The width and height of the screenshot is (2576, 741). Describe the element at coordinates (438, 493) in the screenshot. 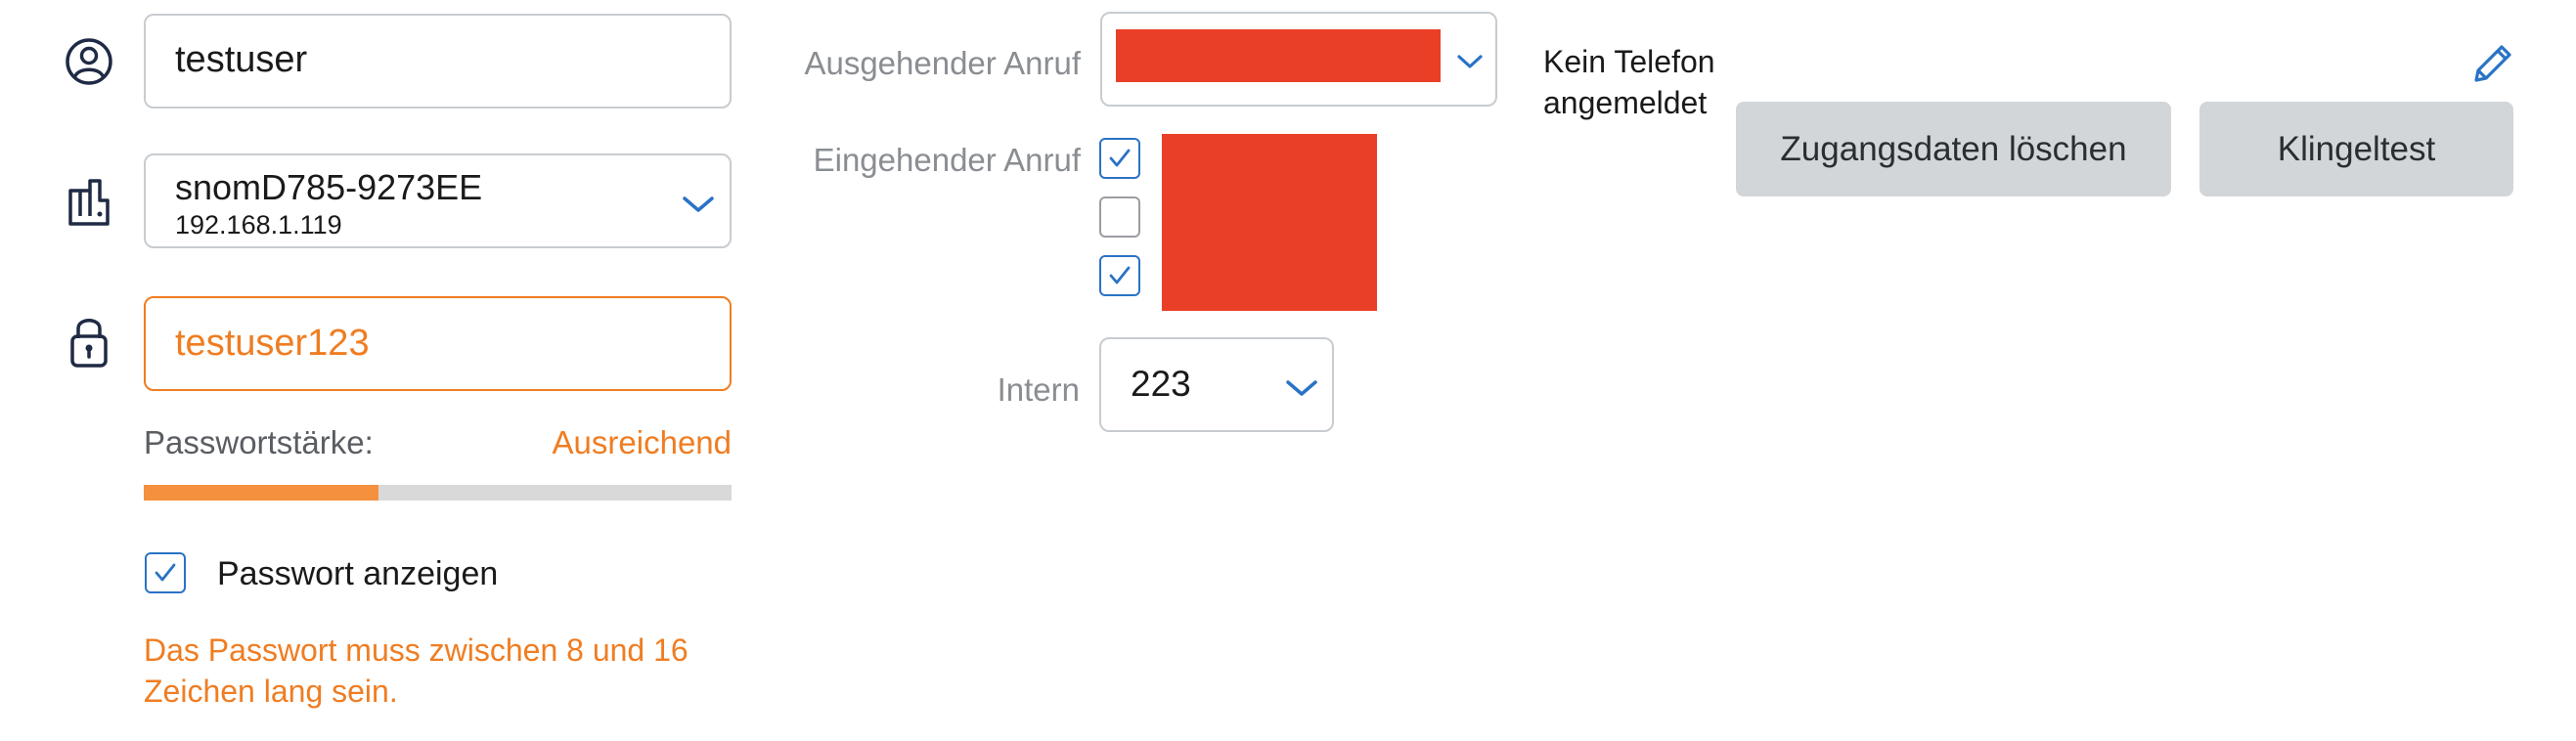

I see `password-strength-bar` at that location.